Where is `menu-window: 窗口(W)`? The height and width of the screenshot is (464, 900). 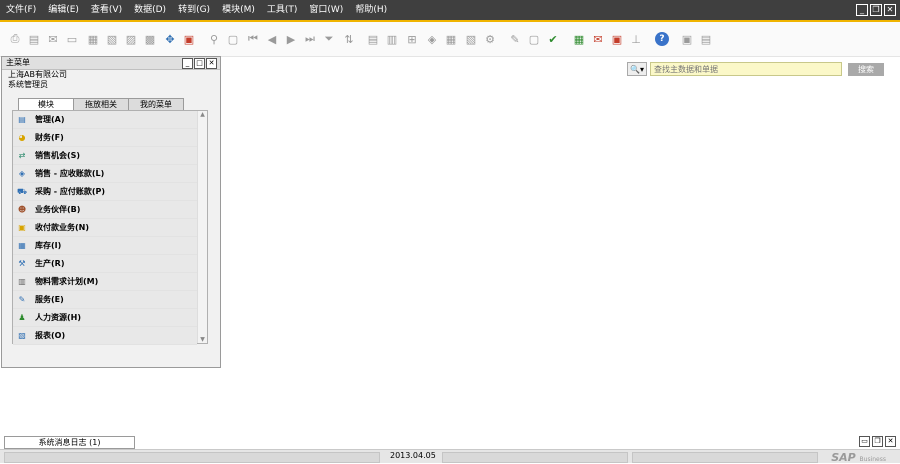
menu-window: 窗口(W) is located at coordinates (326, 10).